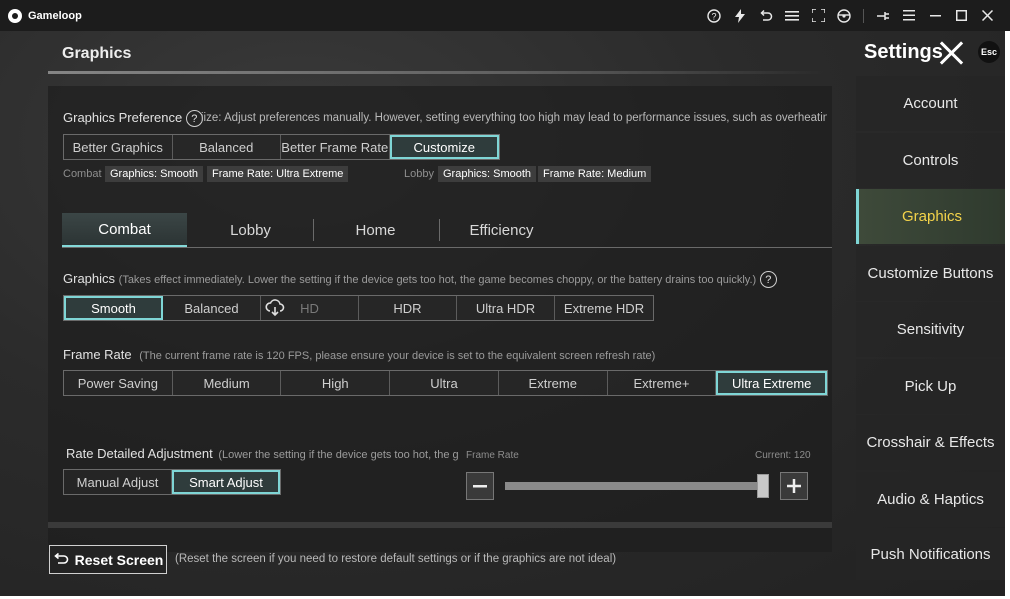  I want to click on manual-adjust-option: Manual Adjust, so click(118, 482).